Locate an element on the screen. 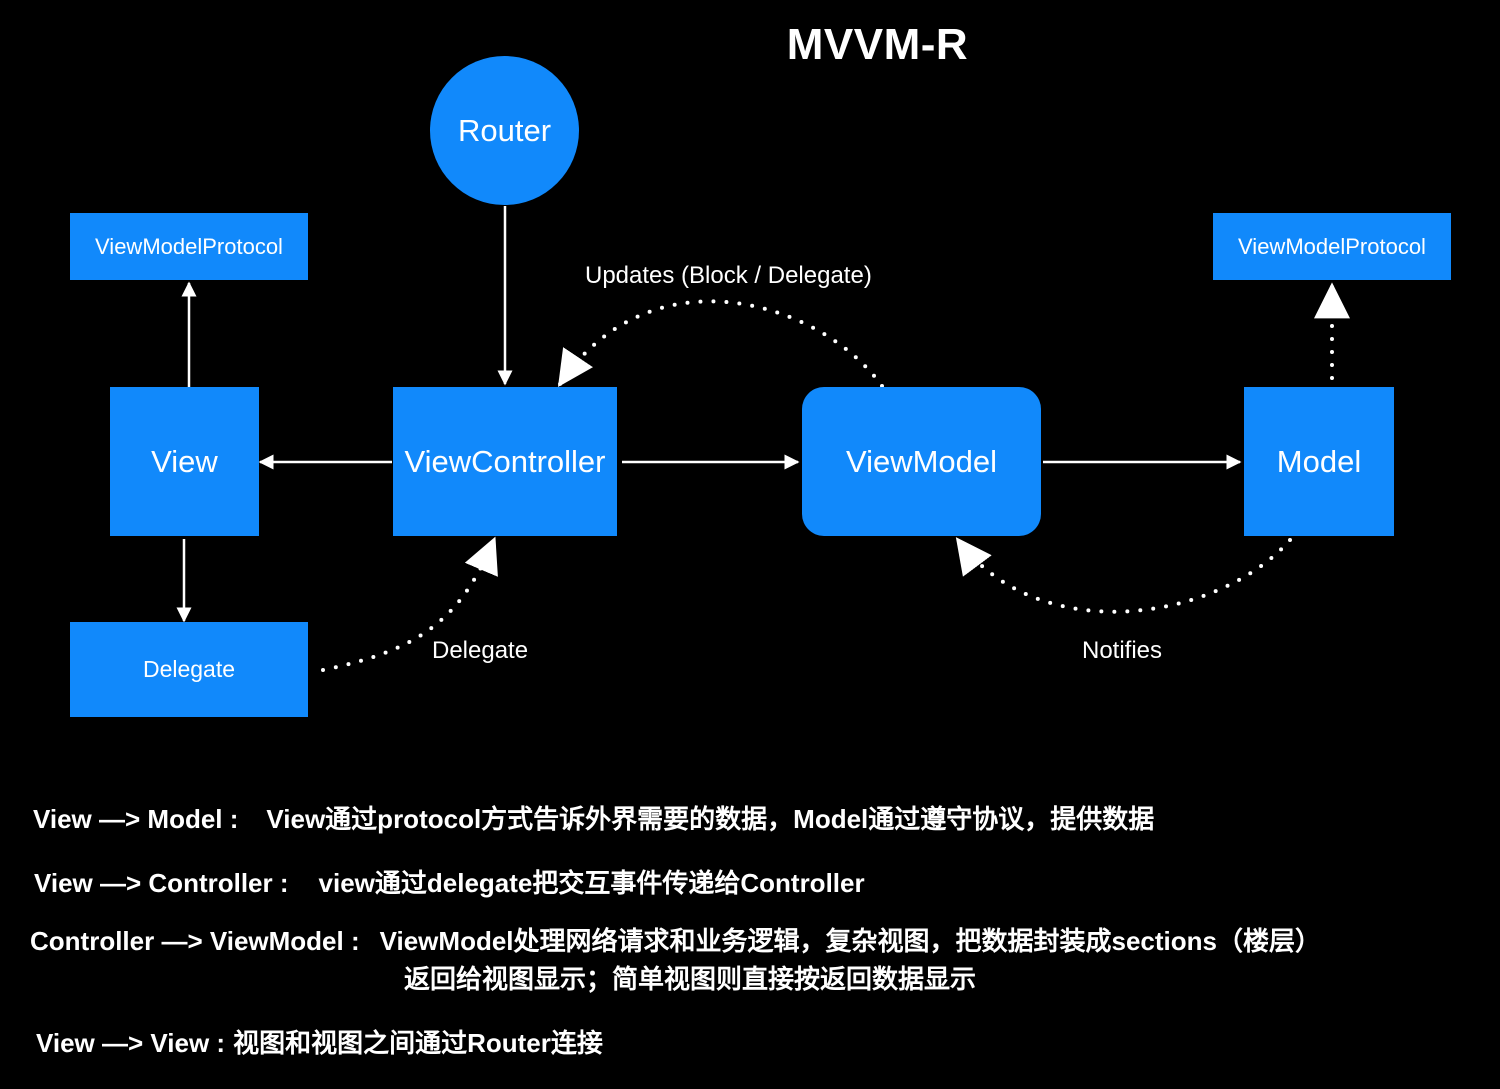  view-controller-node: ViewController is located at coordinates (505, 461).